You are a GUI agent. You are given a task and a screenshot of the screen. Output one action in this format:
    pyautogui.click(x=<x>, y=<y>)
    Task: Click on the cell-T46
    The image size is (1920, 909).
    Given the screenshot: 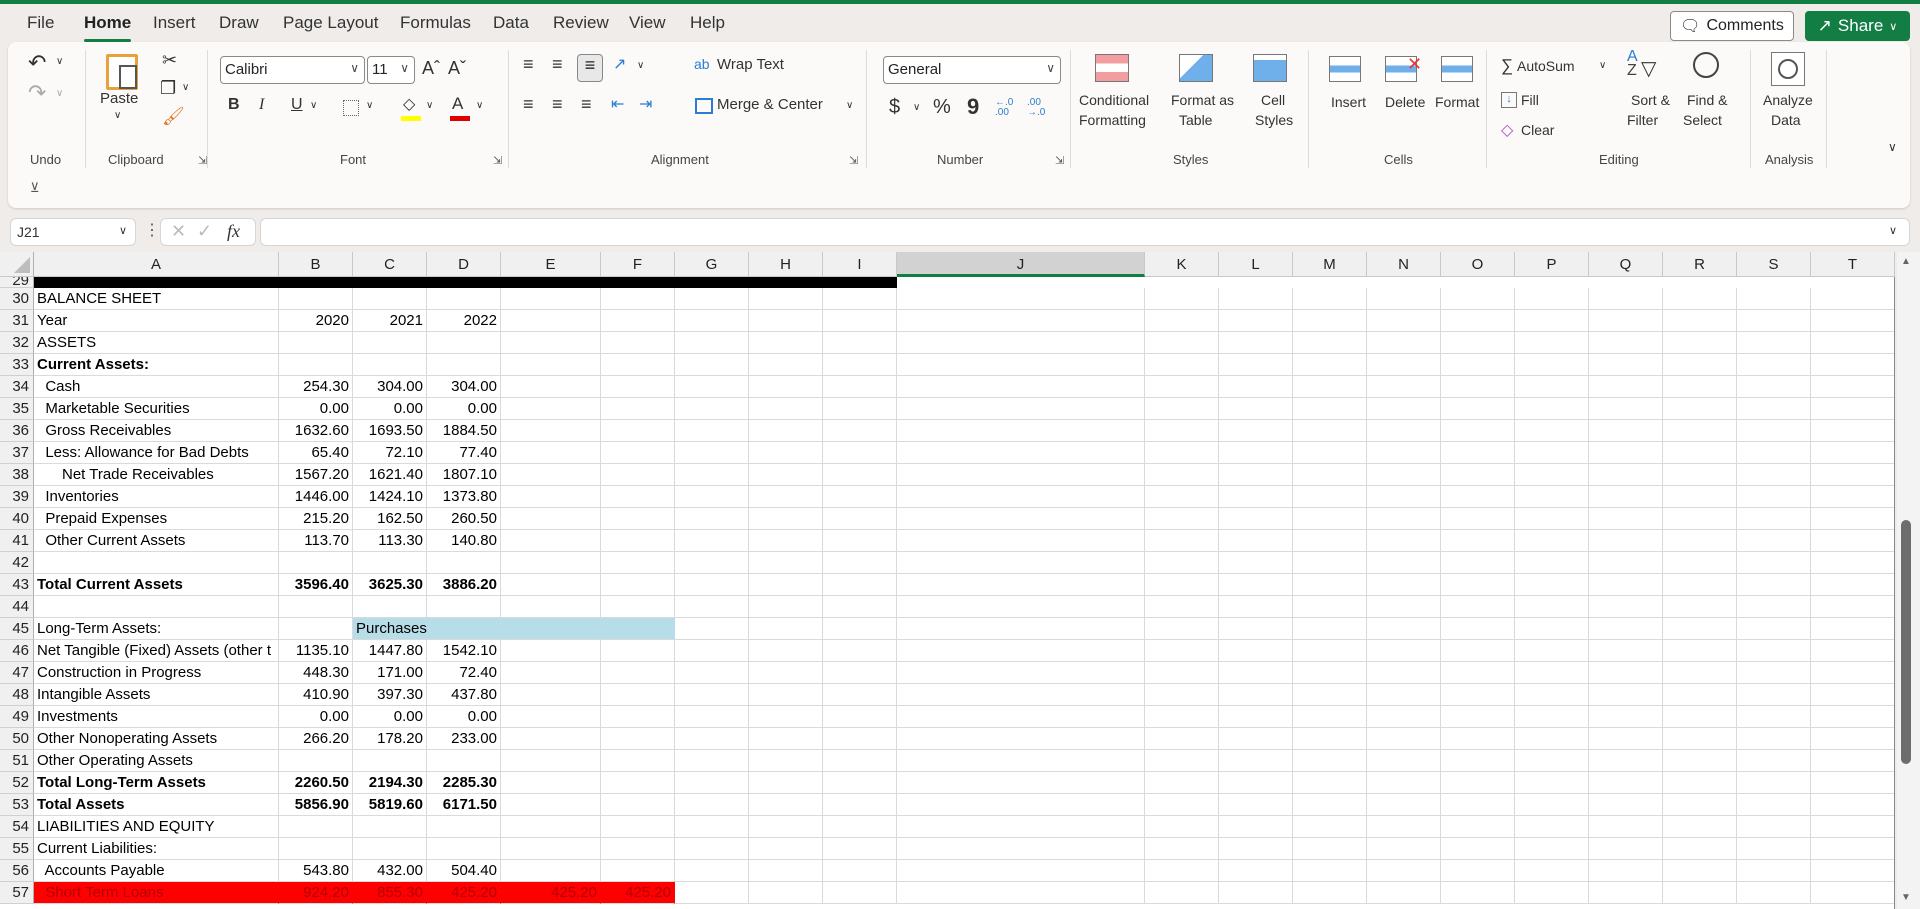 What is the action you would take?
    pyautogui.click(x=1853, y=651)
    